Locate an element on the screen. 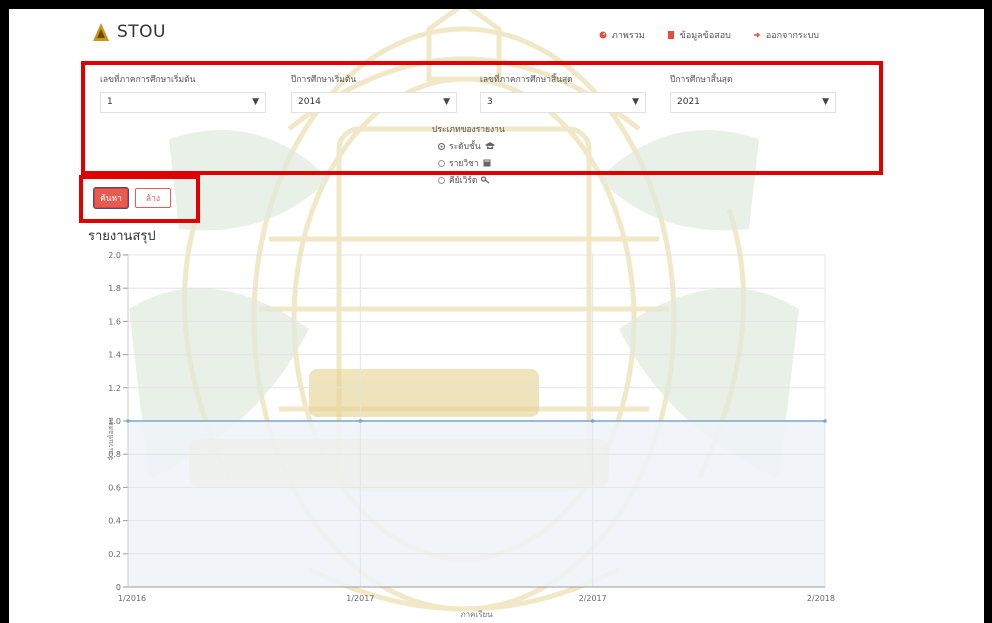 This screenshot has width=992, height=623. x-axis-title: ภาคเรียน is located at coordinates (476, 614).